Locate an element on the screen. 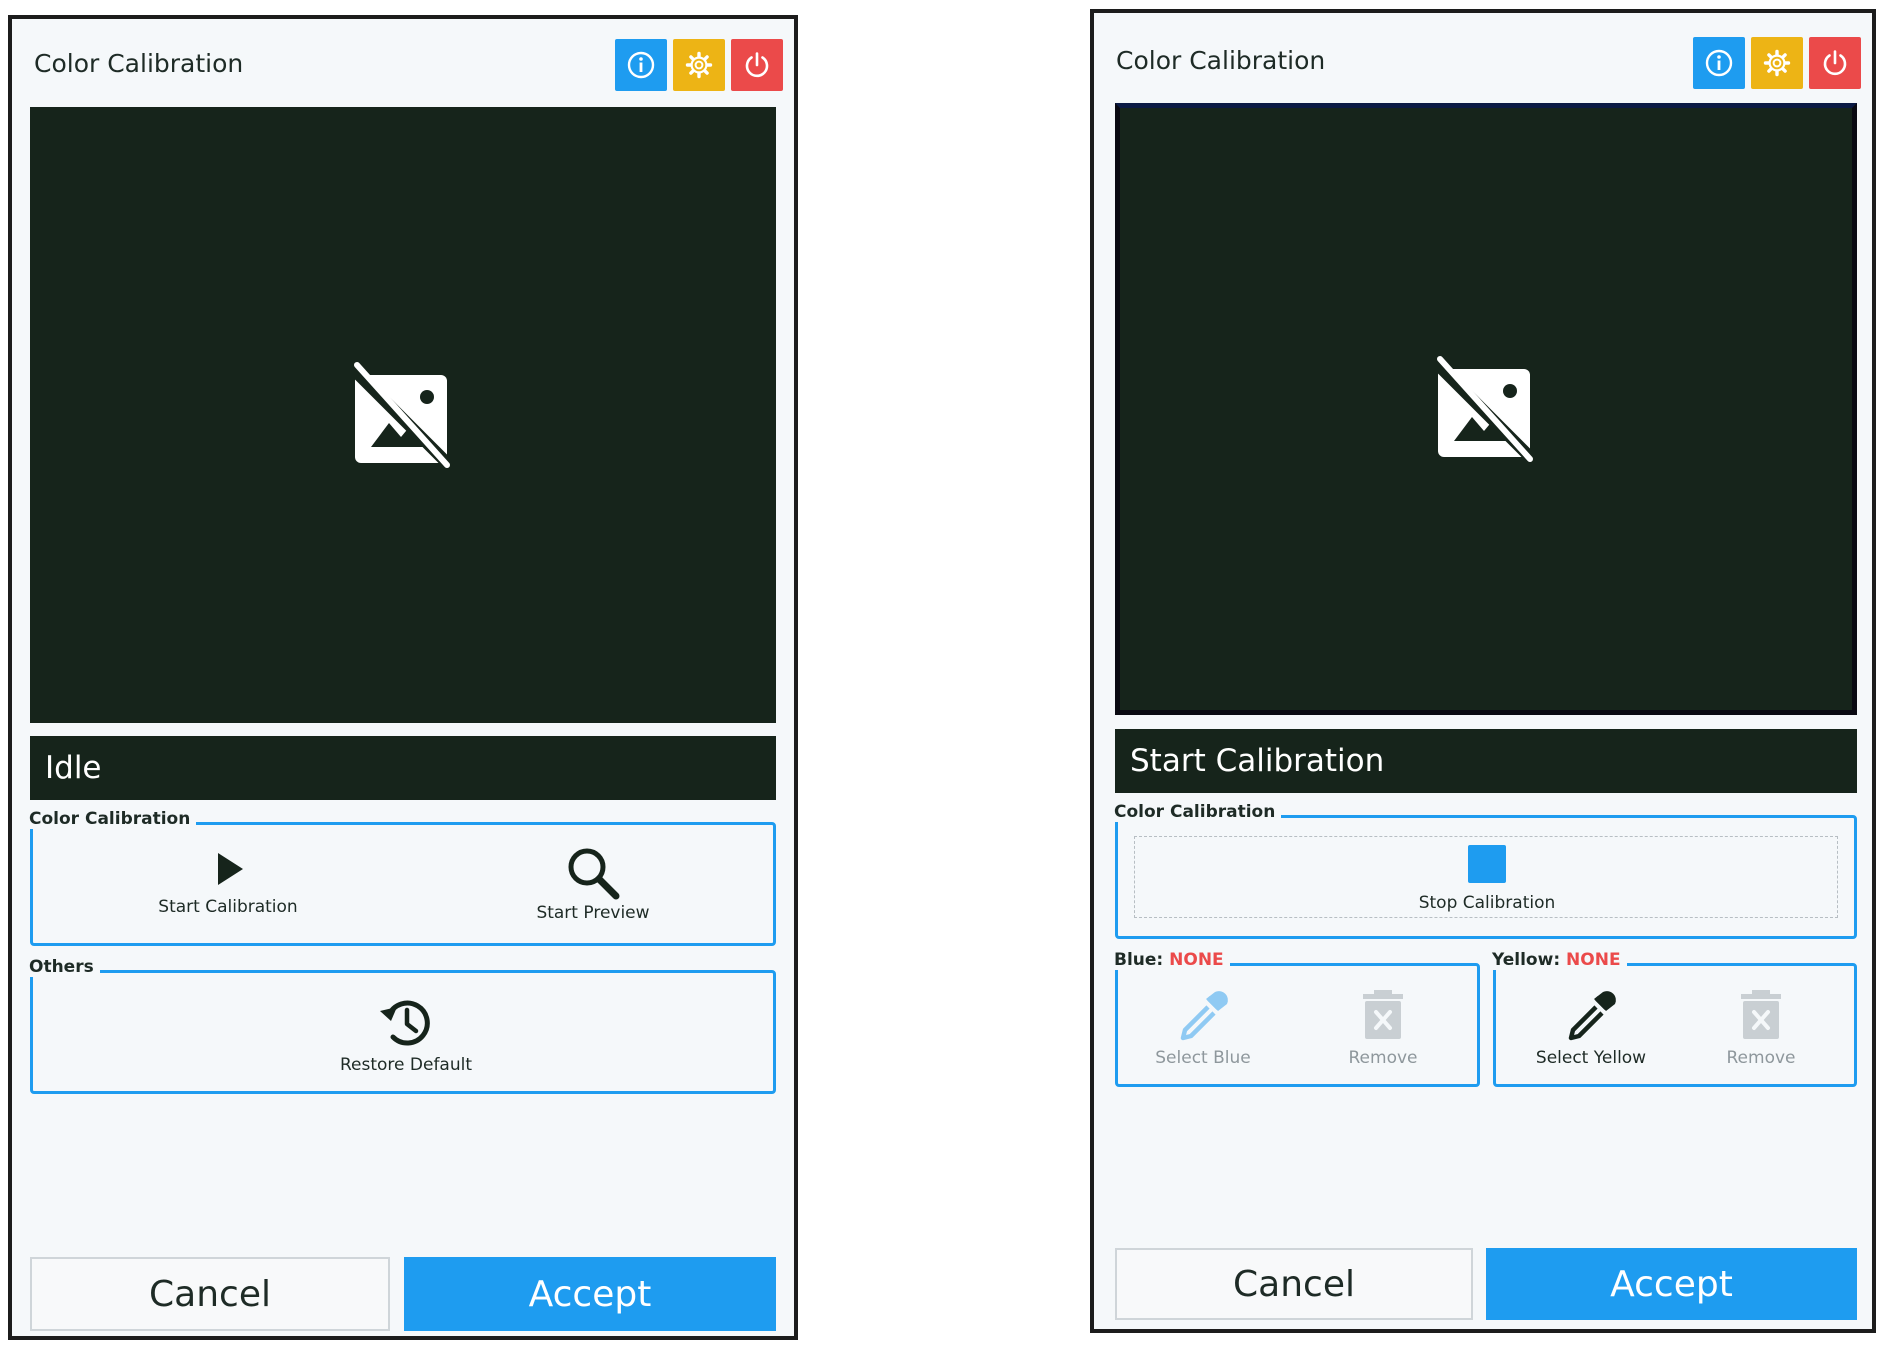  status-text: Idle is located at coordinates (73, 768).